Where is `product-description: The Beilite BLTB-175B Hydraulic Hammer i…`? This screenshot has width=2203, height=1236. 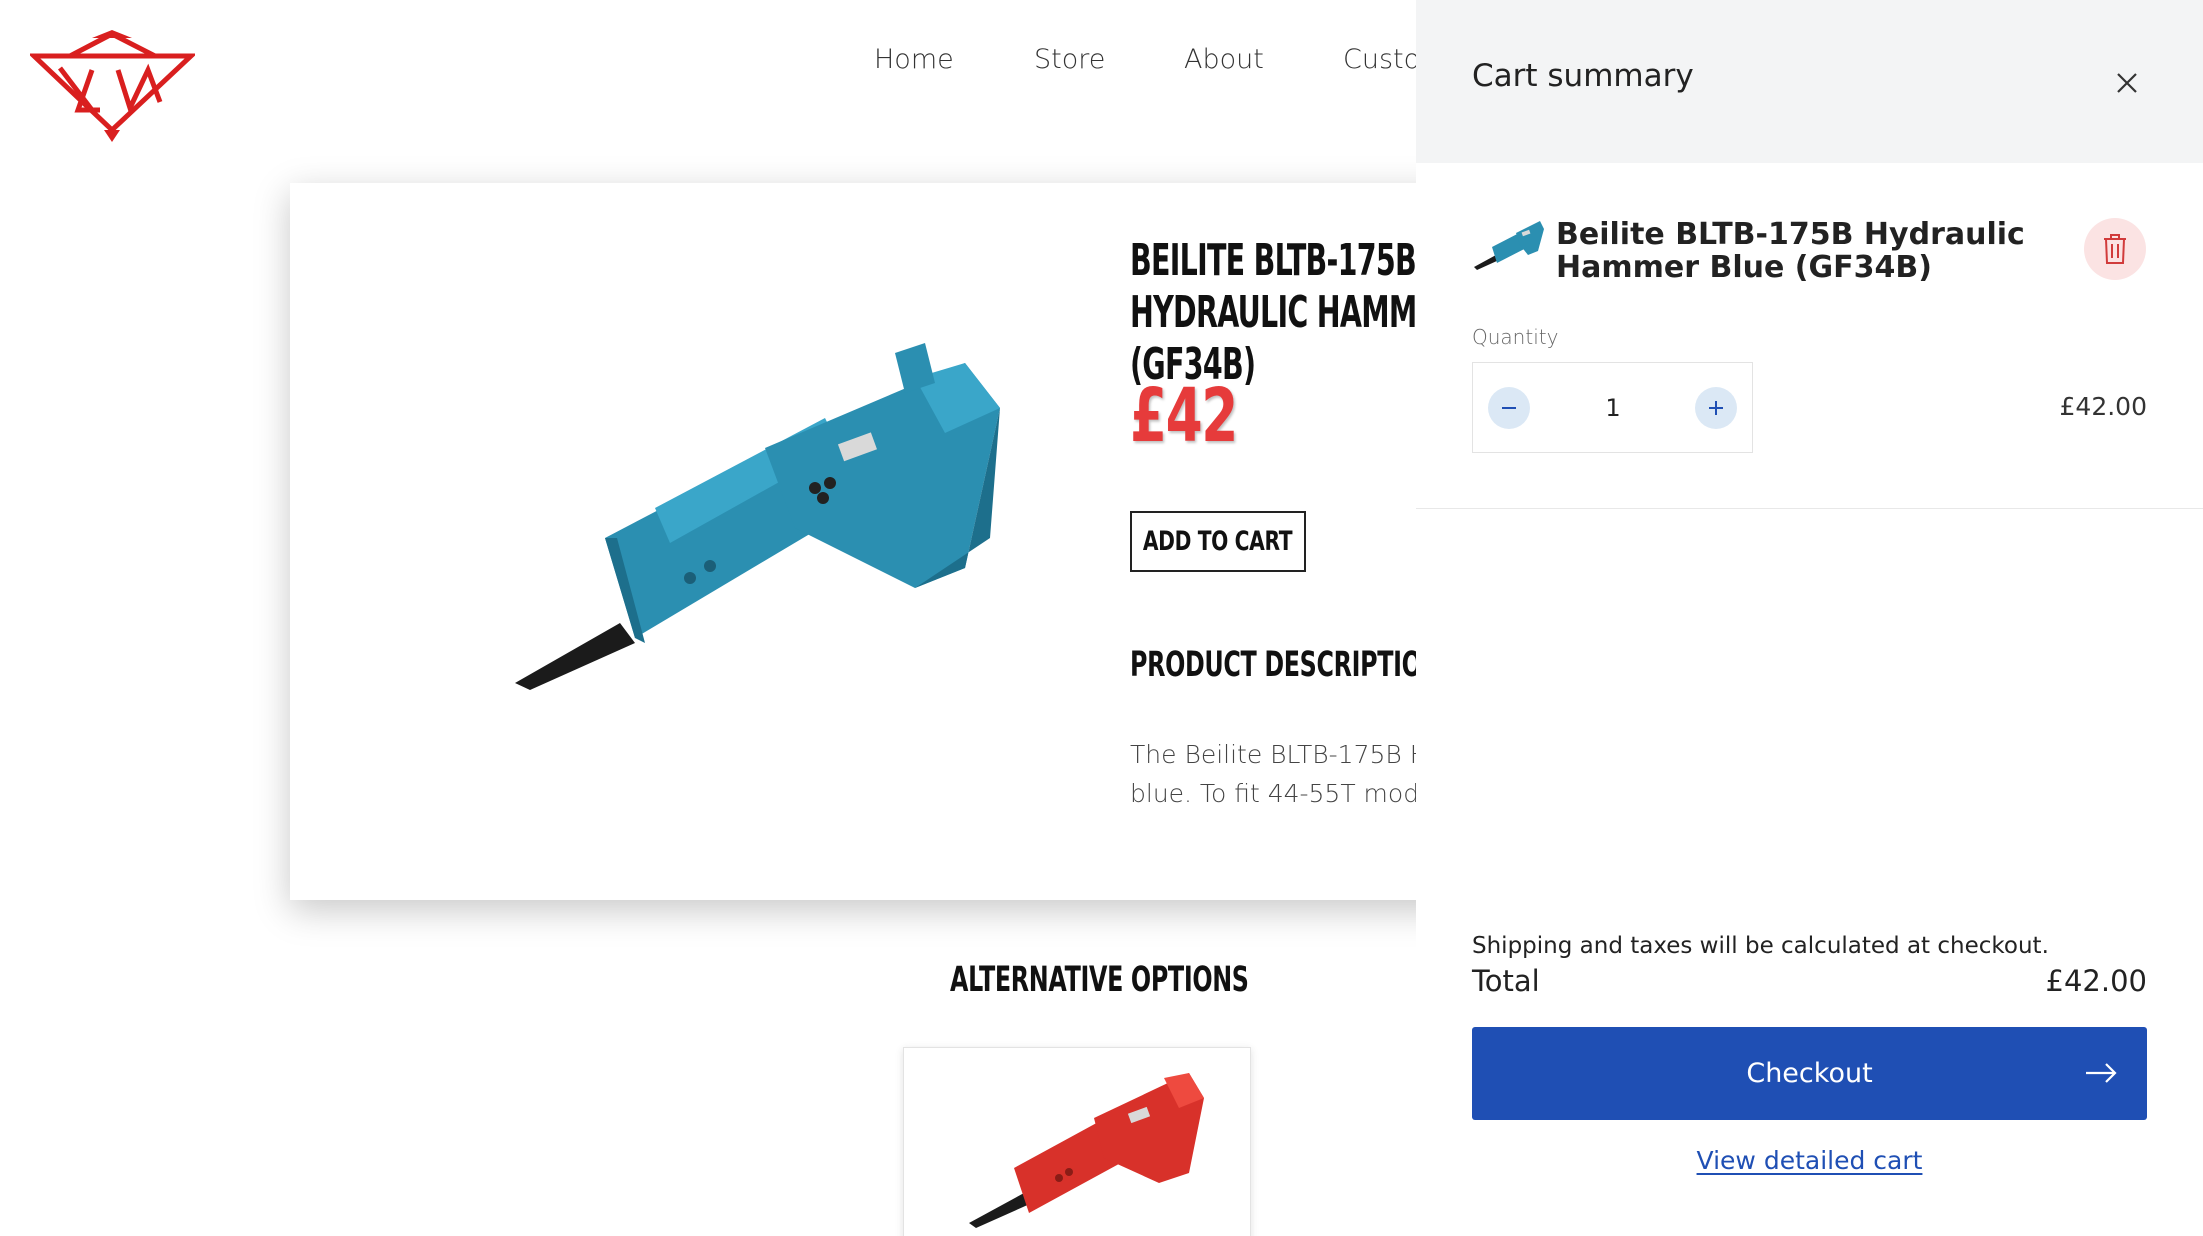
product-description: The Beilite BLTB-175B Hydraulic Hammer i… is located at coordinates (1273, 774).